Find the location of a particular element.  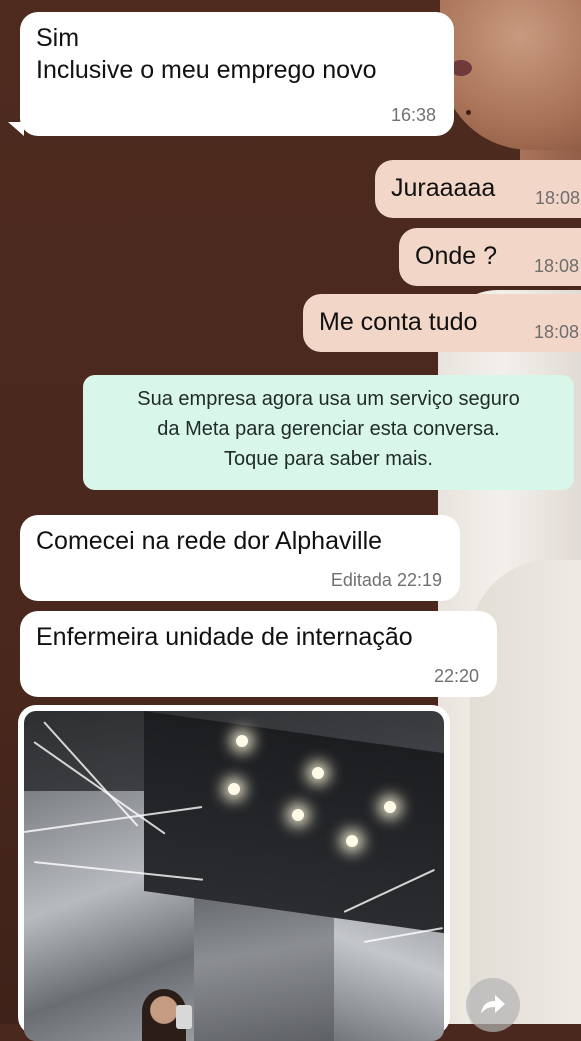

message-text: Onde ? is located at coordinates (456, 256).